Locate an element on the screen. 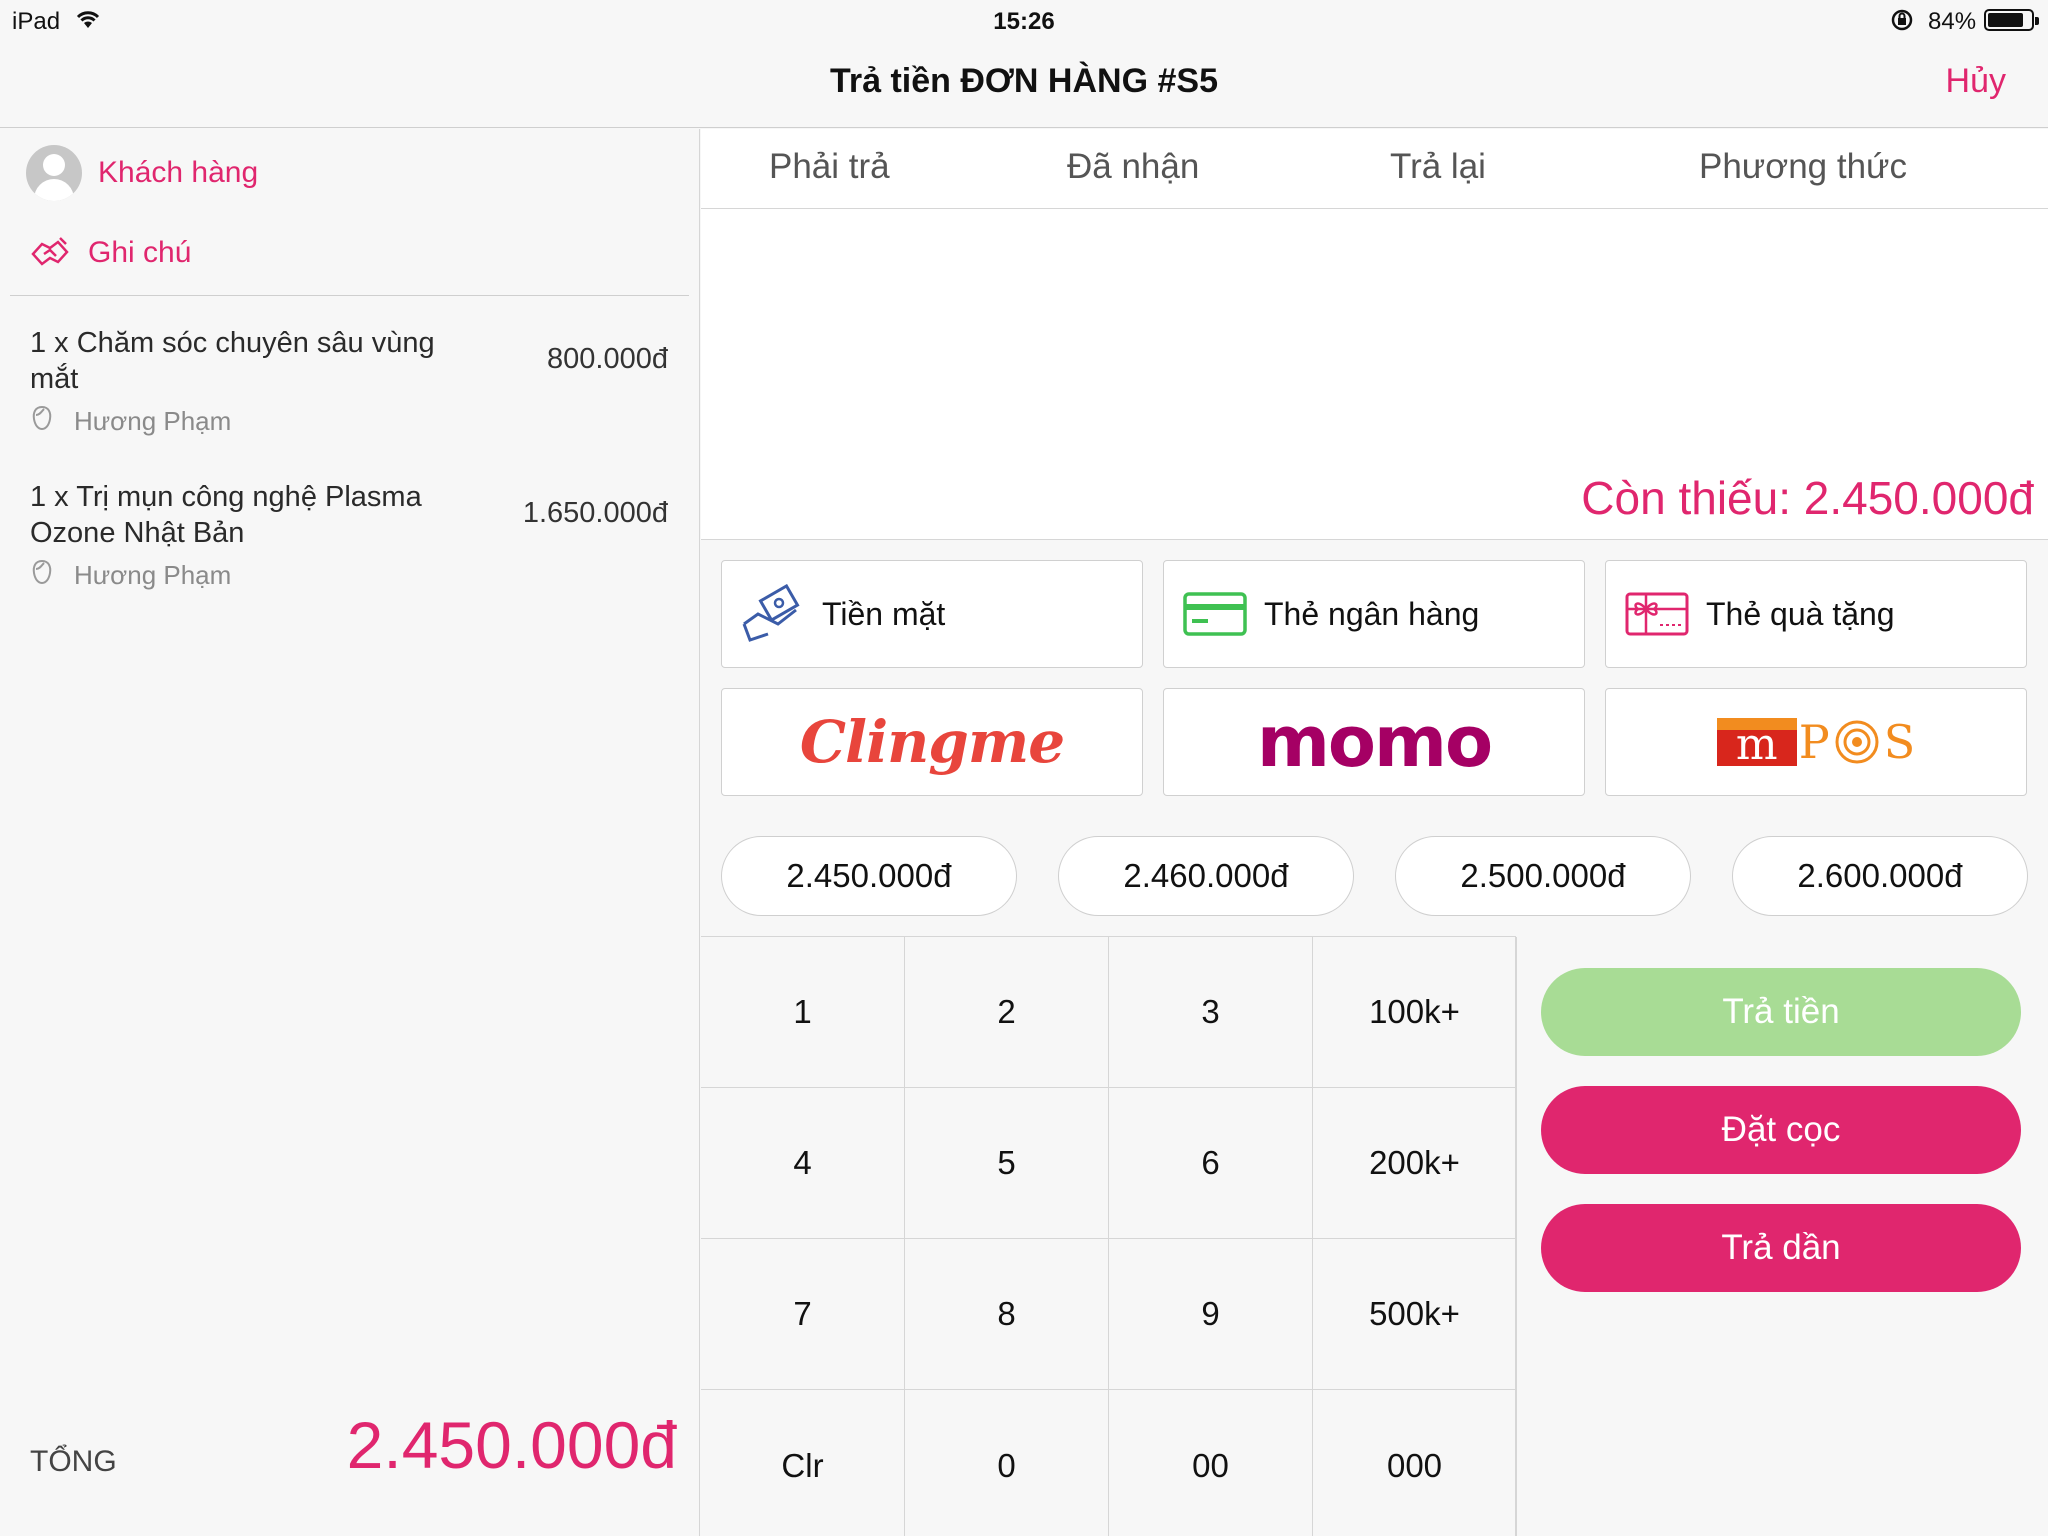  key-clear: Clr is located at coordinates (803, 1463).